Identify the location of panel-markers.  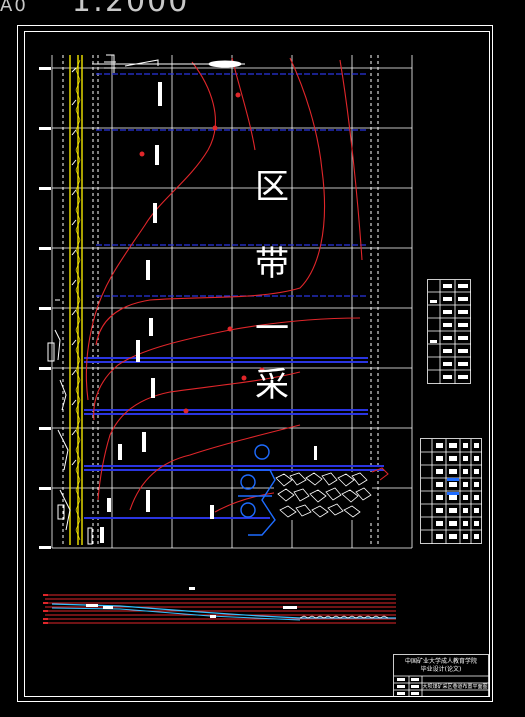
(166, 300).